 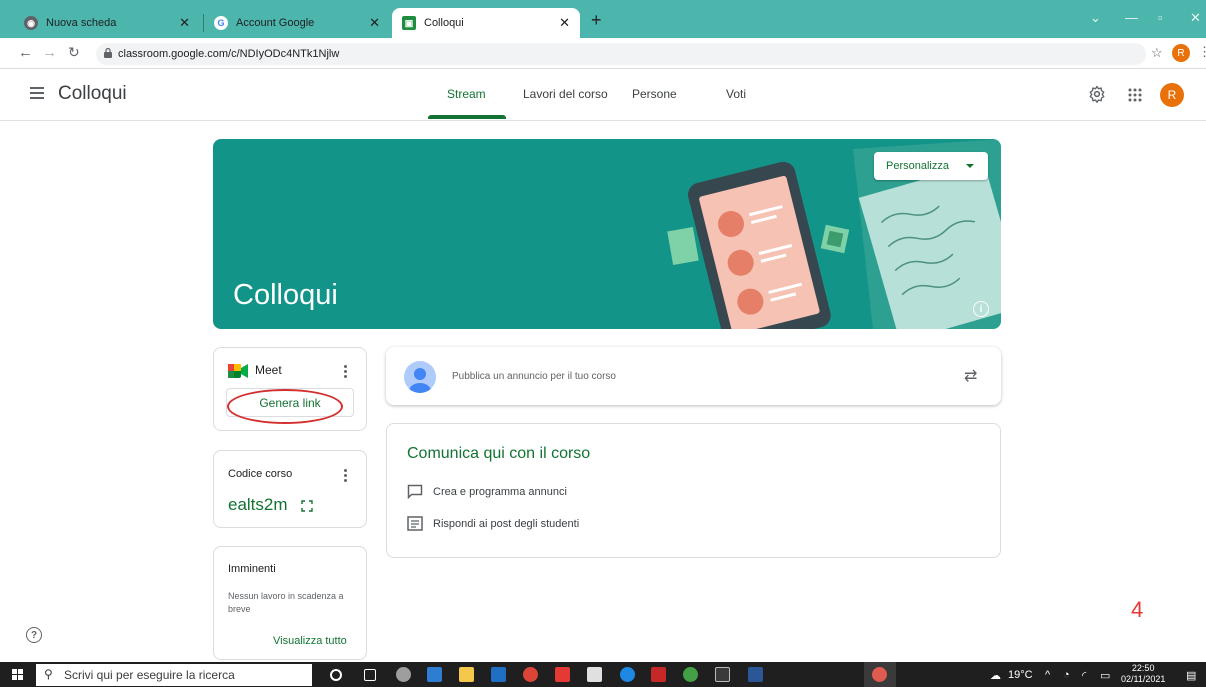 What do you see at coordinates (403, 674) in the screenshot?
I see `settings-app-icon` at bounding box center [403, 674].